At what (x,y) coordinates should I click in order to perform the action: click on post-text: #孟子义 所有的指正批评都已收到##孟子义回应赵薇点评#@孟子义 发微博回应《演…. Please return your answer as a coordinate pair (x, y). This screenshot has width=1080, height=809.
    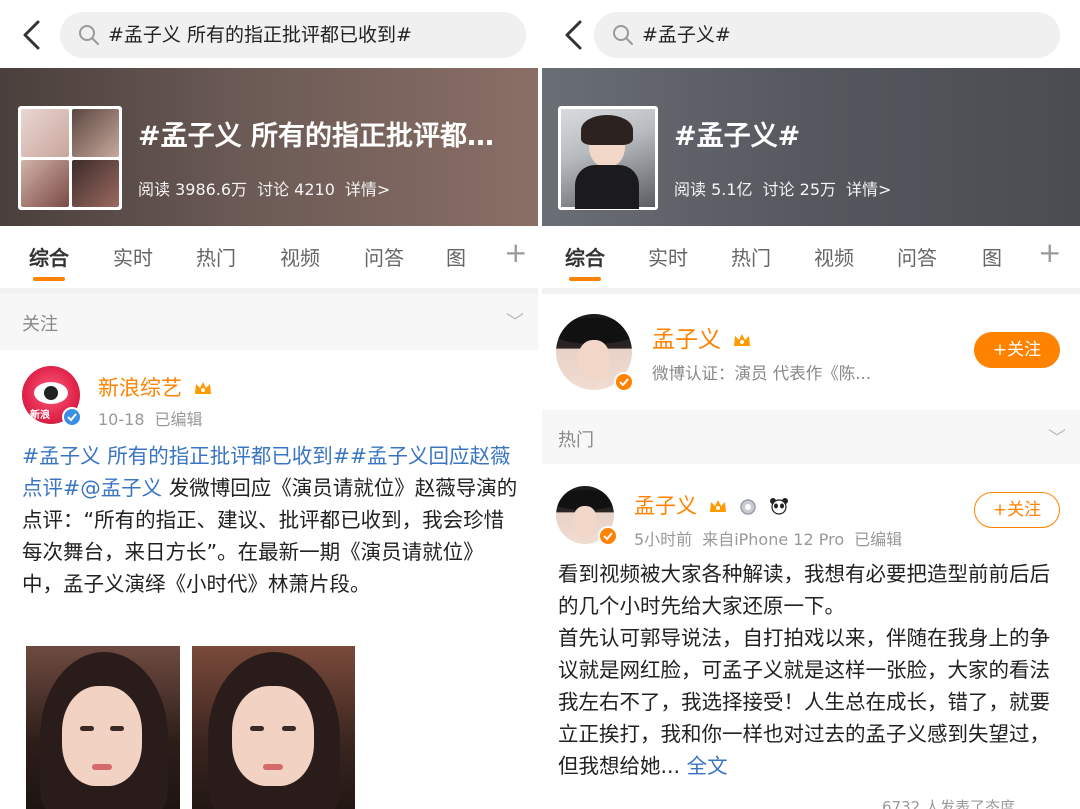
    Looking at the image, I should click on (272, 520).